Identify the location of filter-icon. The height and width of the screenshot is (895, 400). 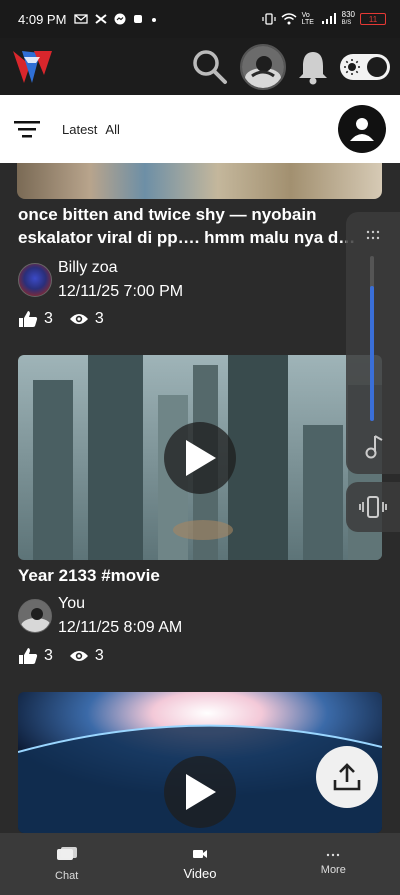
(27, 129).